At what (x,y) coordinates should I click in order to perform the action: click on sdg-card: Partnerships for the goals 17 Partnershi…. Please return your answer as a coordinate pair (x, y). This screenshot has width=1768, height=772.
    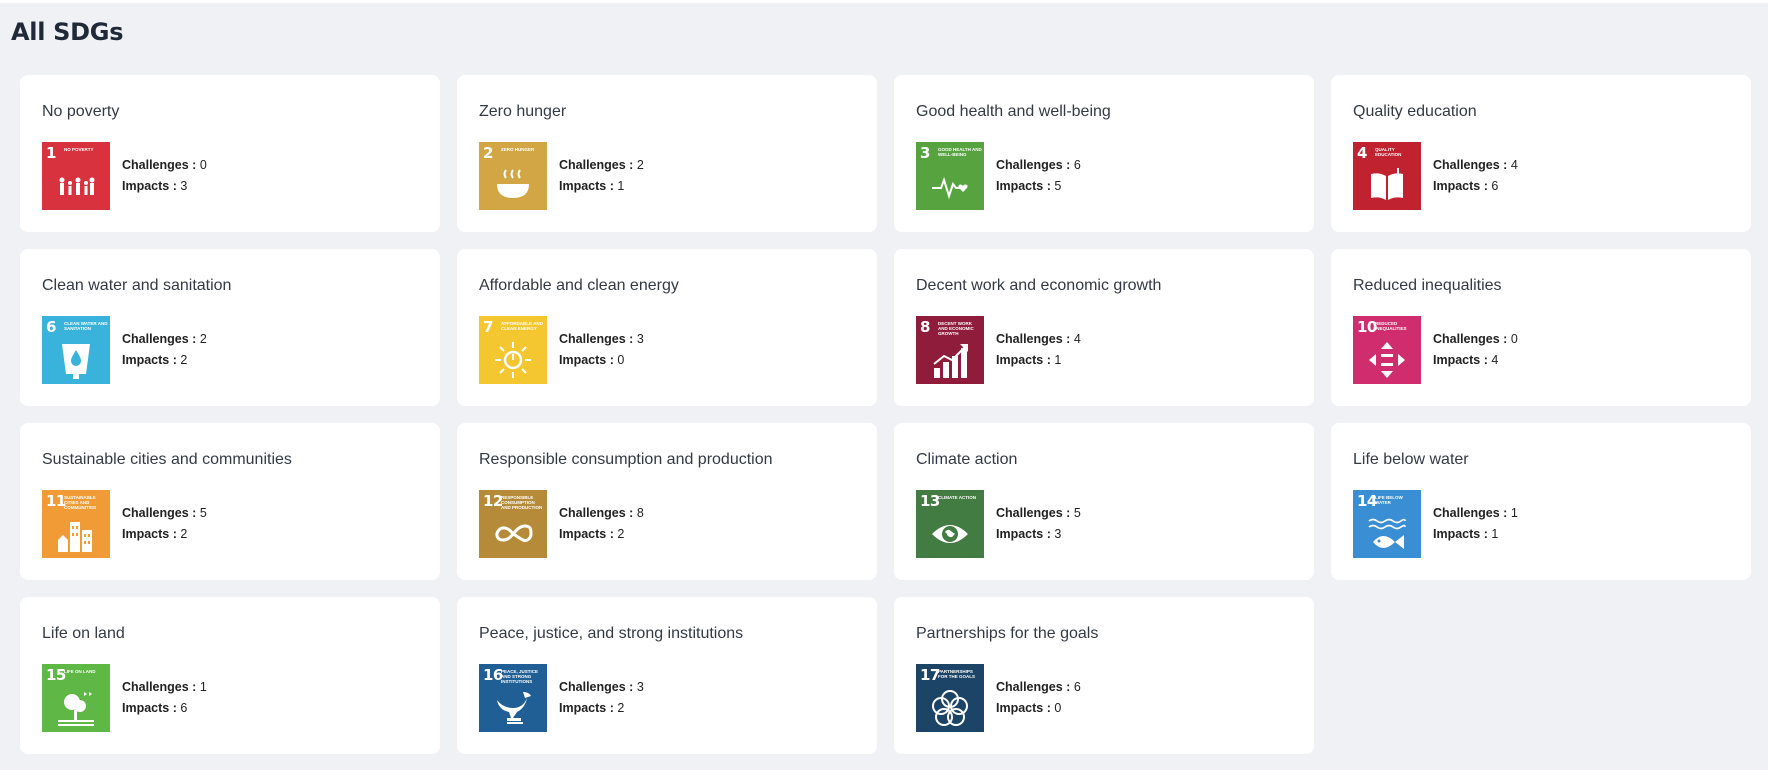
    Looking at the image, I should click on (1104, 675).